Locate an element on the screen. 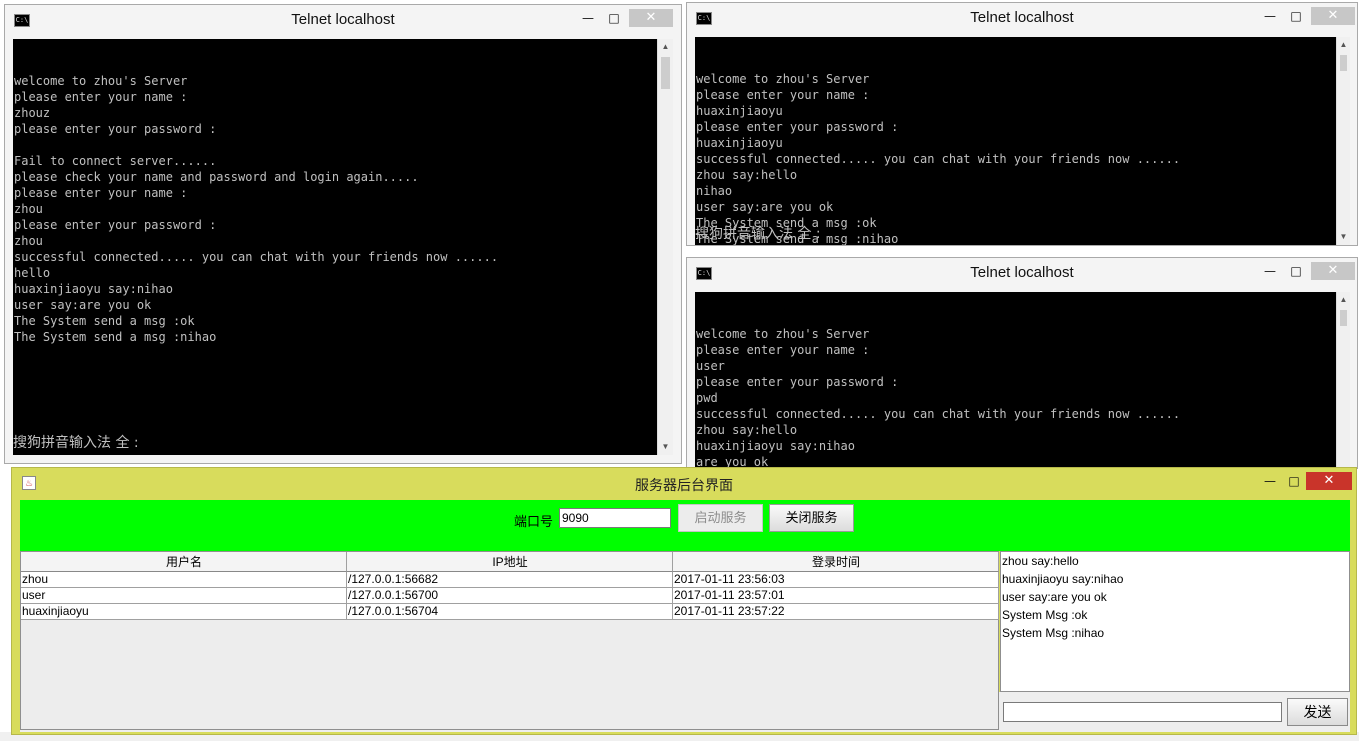  login-time-cell: 2017-01-11 23:57:01 is located at coordinates (836, 596).